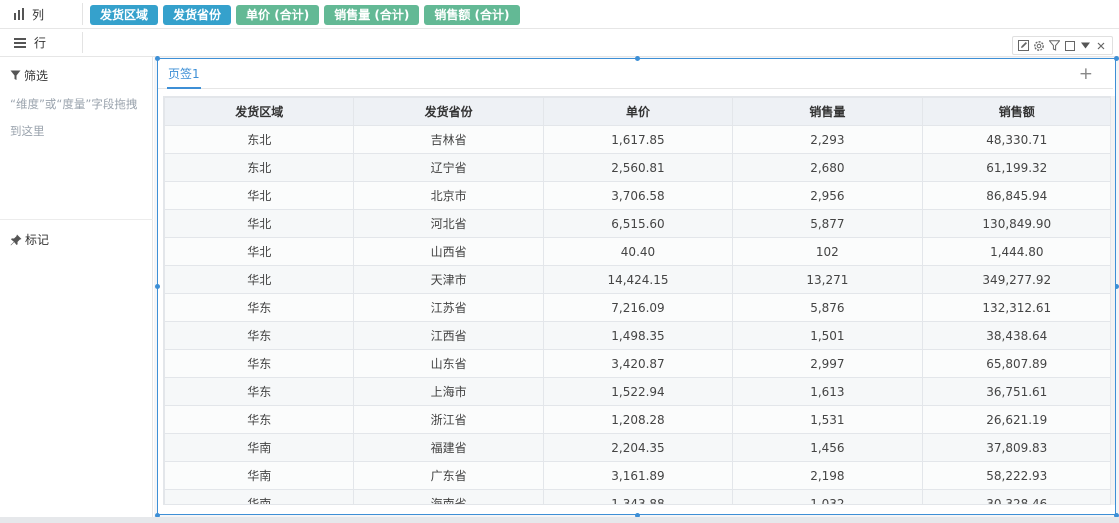 The image size is (1119, 523). I want to click on pill-unit-price-sum: 单价 (合计), so click(278, 15).